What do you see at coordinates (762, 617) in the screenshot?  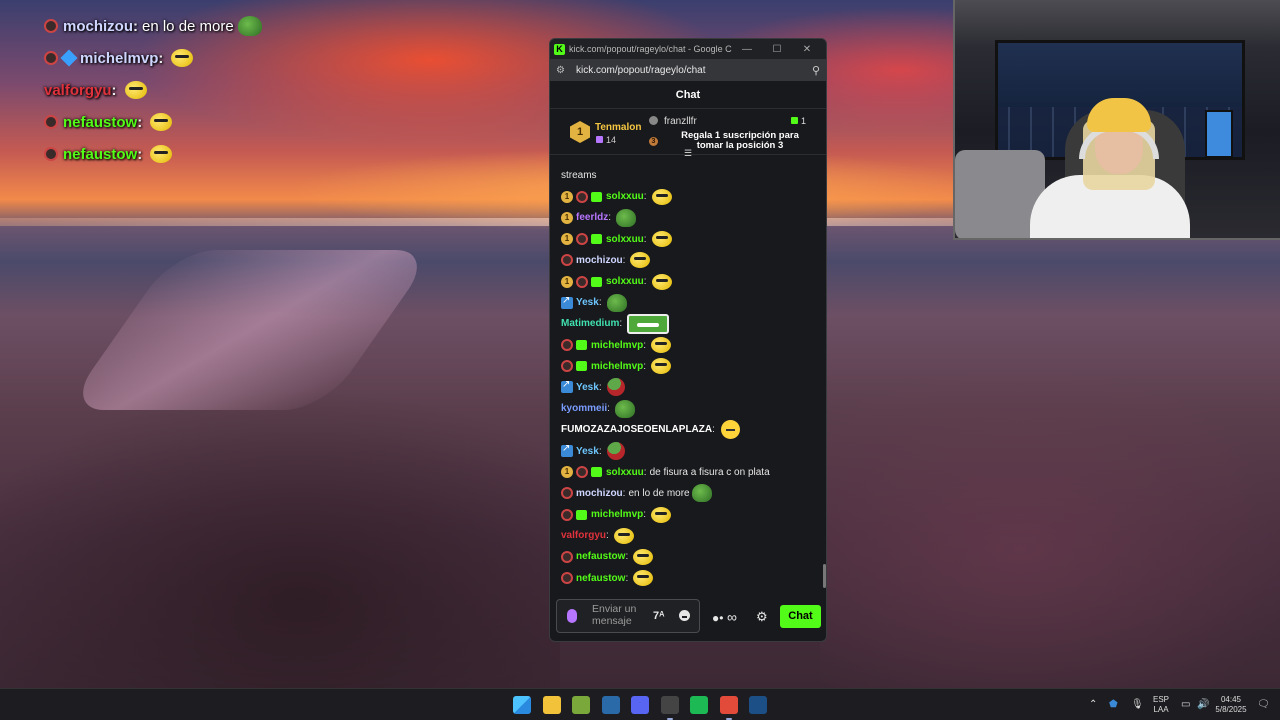 I see `chat-settings-icon: ⚙` at bounding box center [762, 617].